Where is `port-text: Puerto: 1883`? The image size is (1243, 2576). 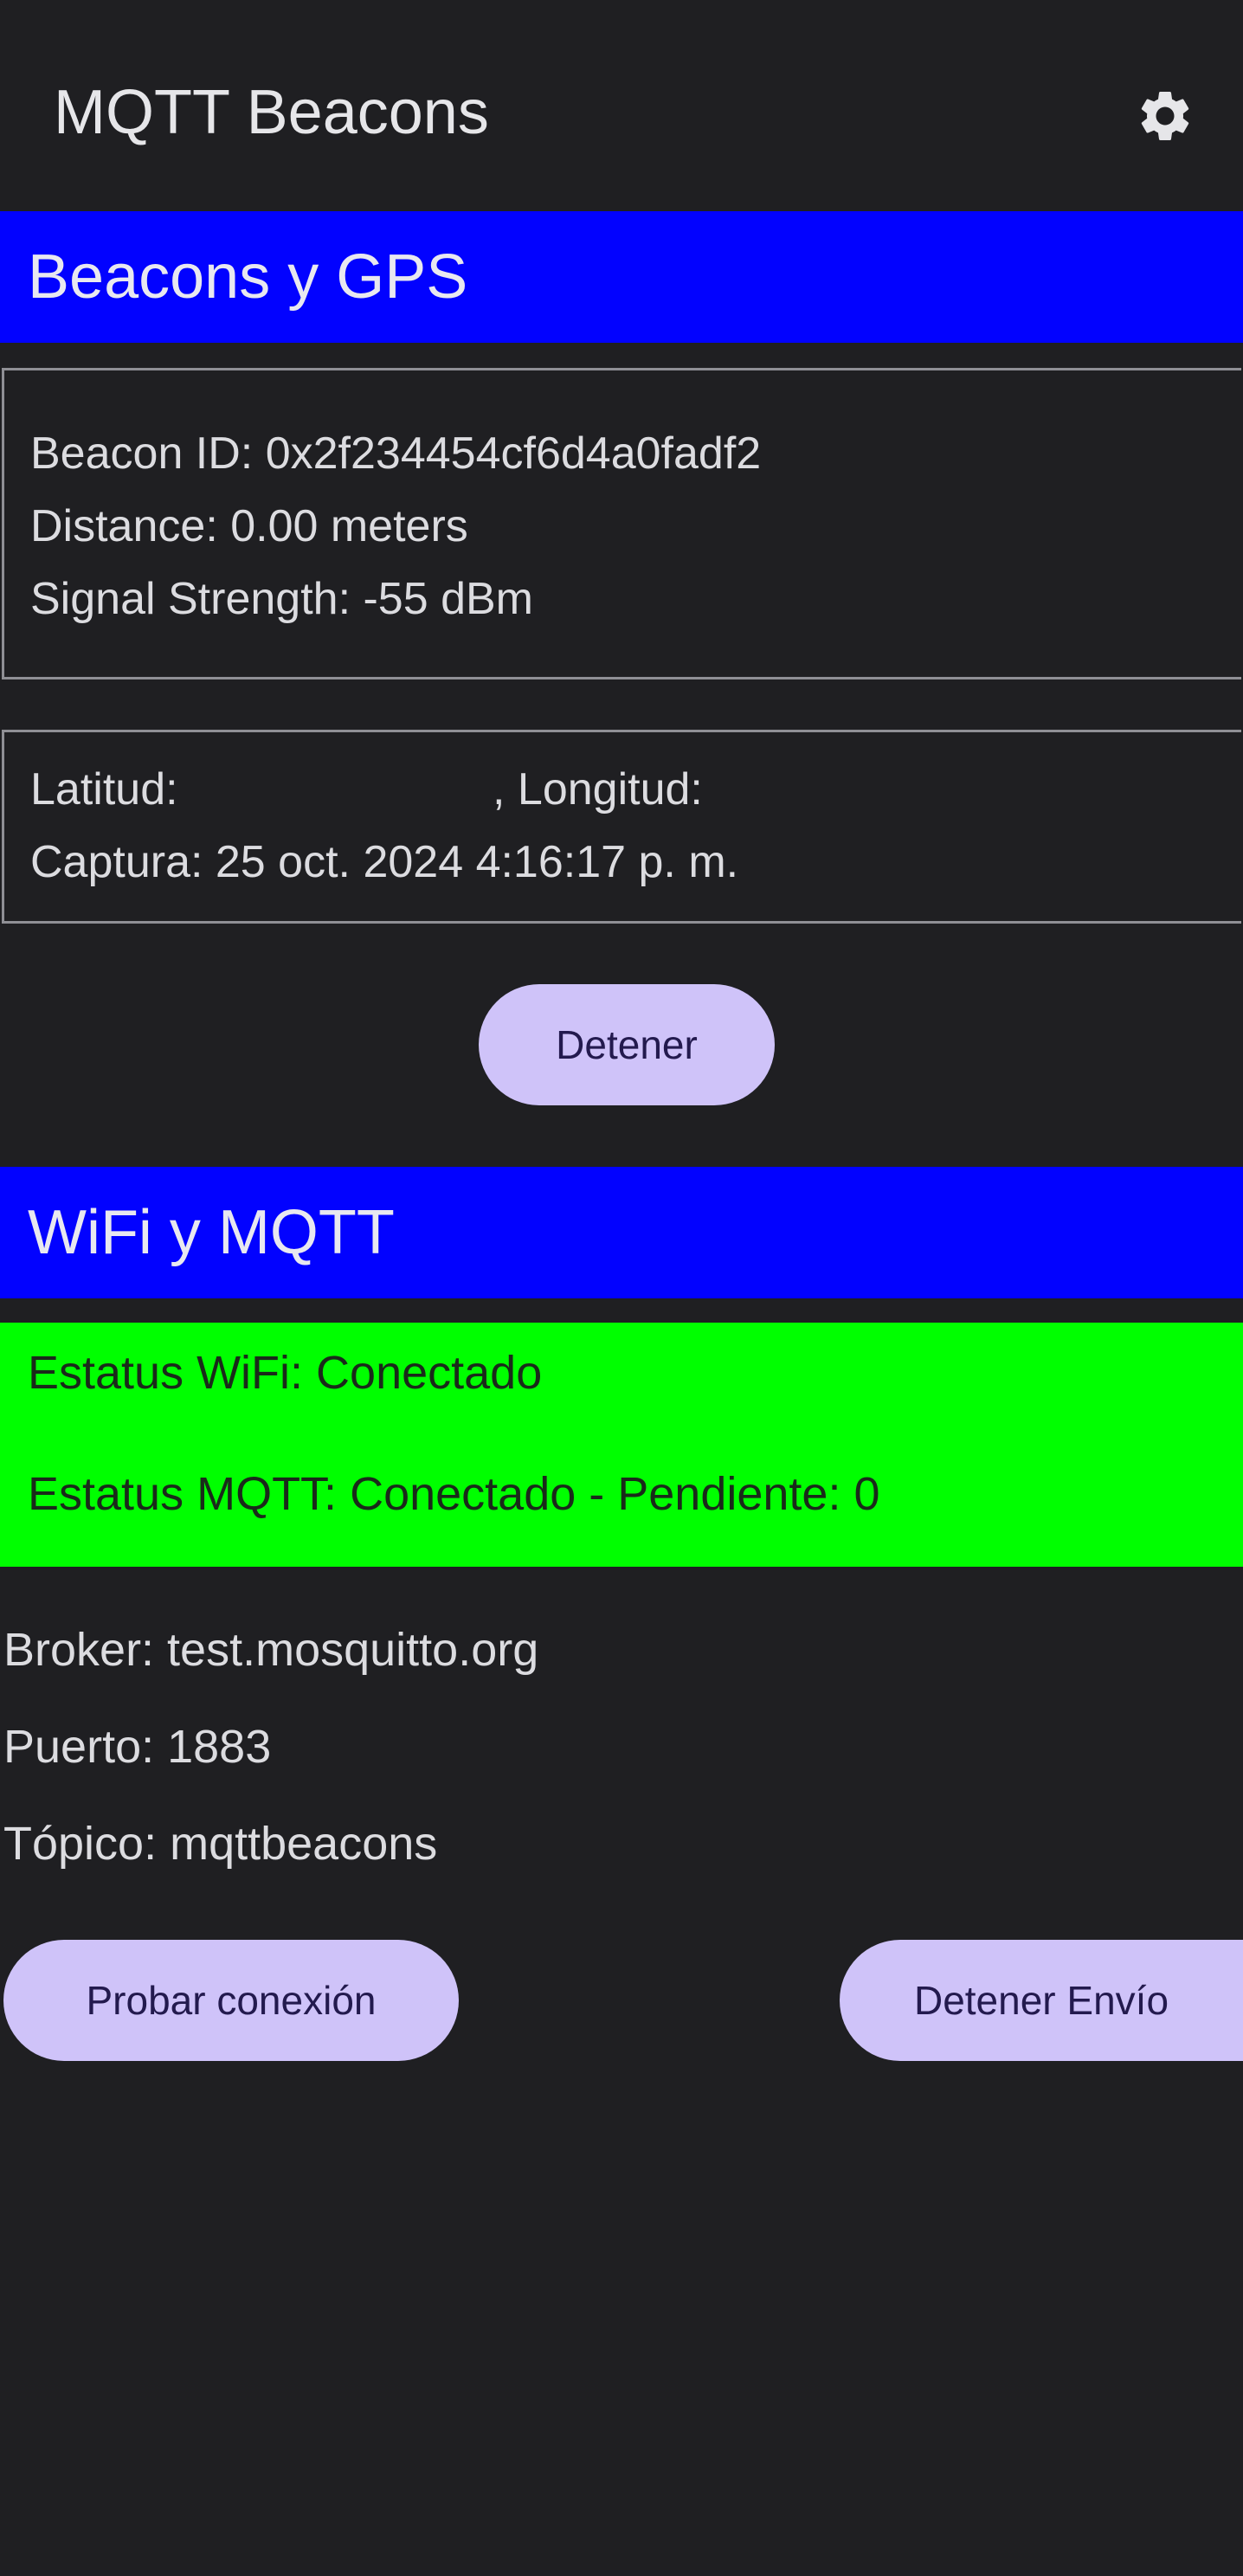
port-text: Puerto: 1883 is located at coordinates (137, 1747).